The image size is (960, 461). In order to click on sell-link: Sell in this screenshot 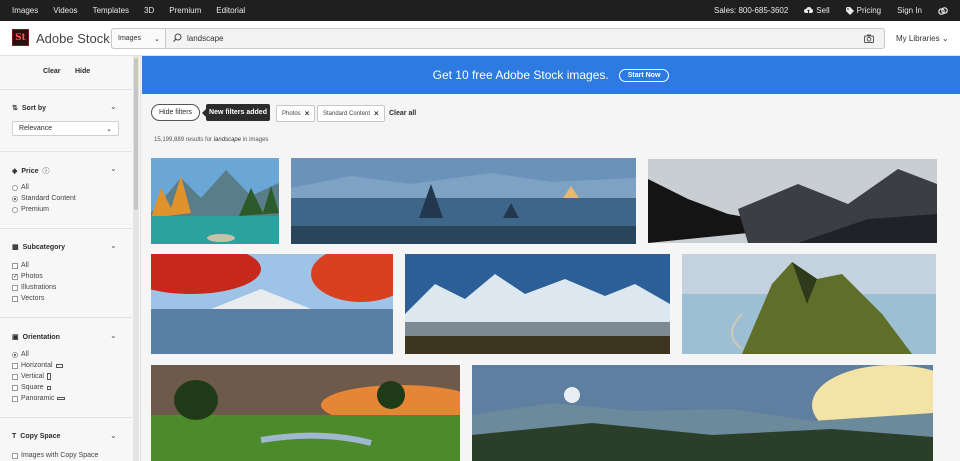, I will do `click(817, 10)`.